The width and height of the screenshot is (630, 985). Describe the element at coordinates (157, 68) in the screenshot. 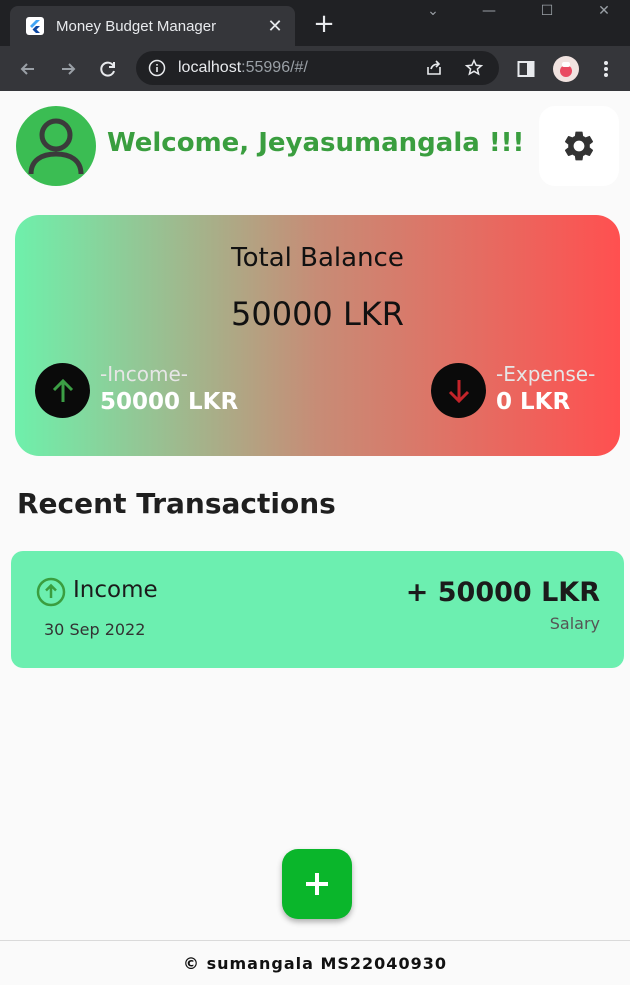

I see `site-info-icon` at that location.